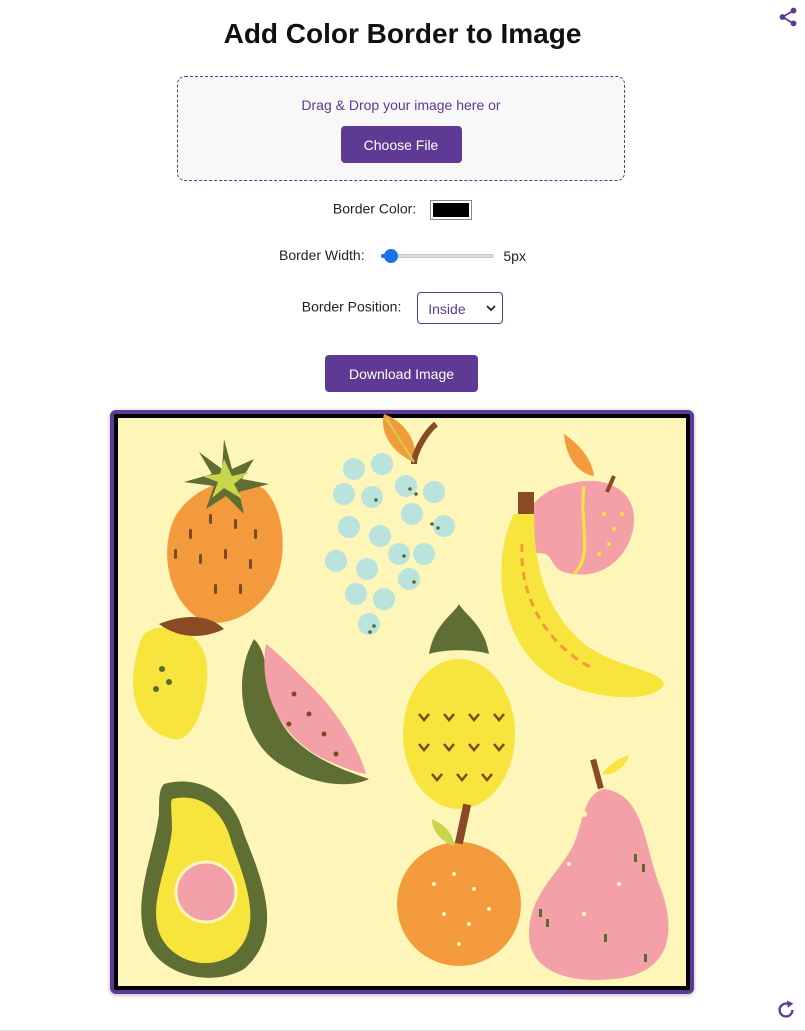 This screenshot has height=1031, width=805. What do you see at coordinates (322, 255) in the screenshot?
I see `border-width-label: Border Width:` at bounding box center [322, 255].